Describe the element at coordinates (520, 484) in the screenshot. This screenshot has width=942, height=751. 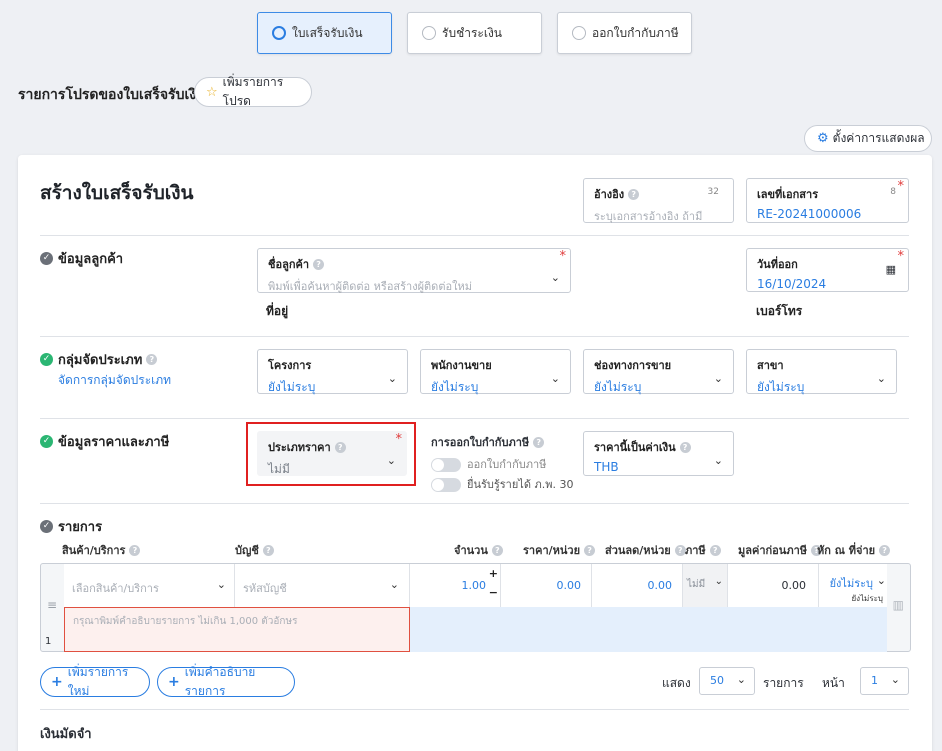
I see `pp30-label: ยื่นรับรู้รายได้ ภ.พ. 30` at that location.